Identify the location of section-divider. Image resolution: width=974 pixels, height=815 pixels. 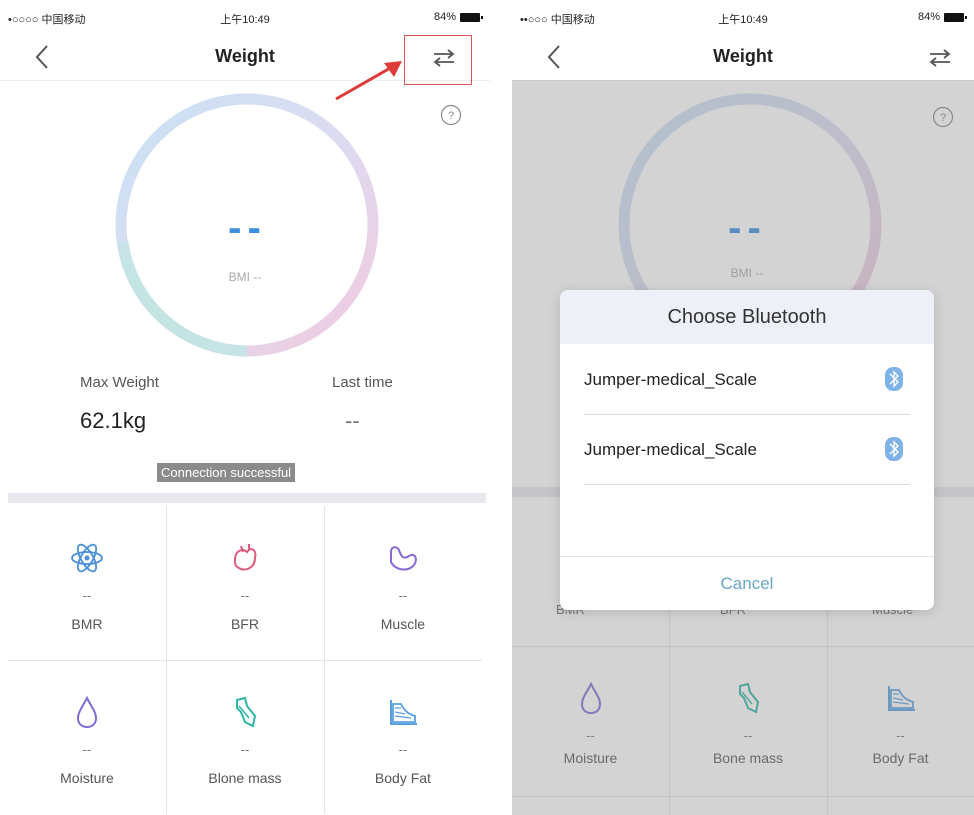
(247, 498).